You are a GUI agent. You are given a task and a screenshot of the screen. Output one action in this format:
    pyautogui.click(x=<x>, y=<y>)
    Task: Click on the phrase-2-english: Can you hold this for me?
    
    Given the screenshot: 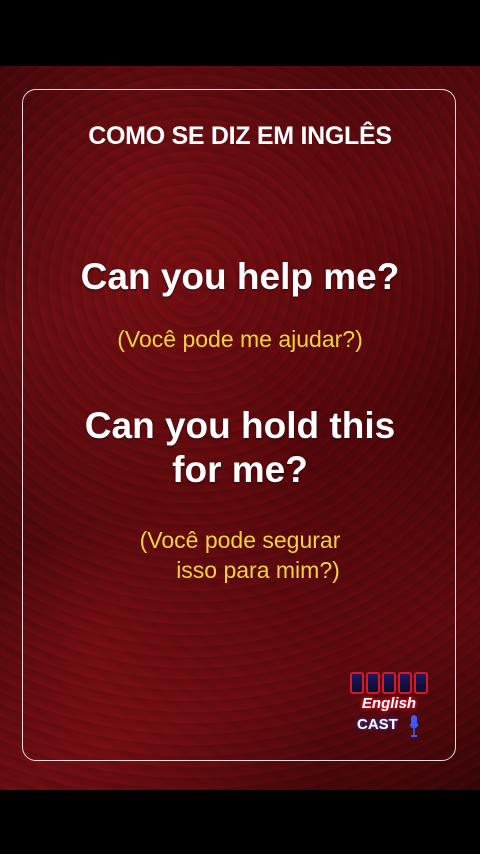 What is the action you would take?
    pyautogui.click(x=240, y=448)
    